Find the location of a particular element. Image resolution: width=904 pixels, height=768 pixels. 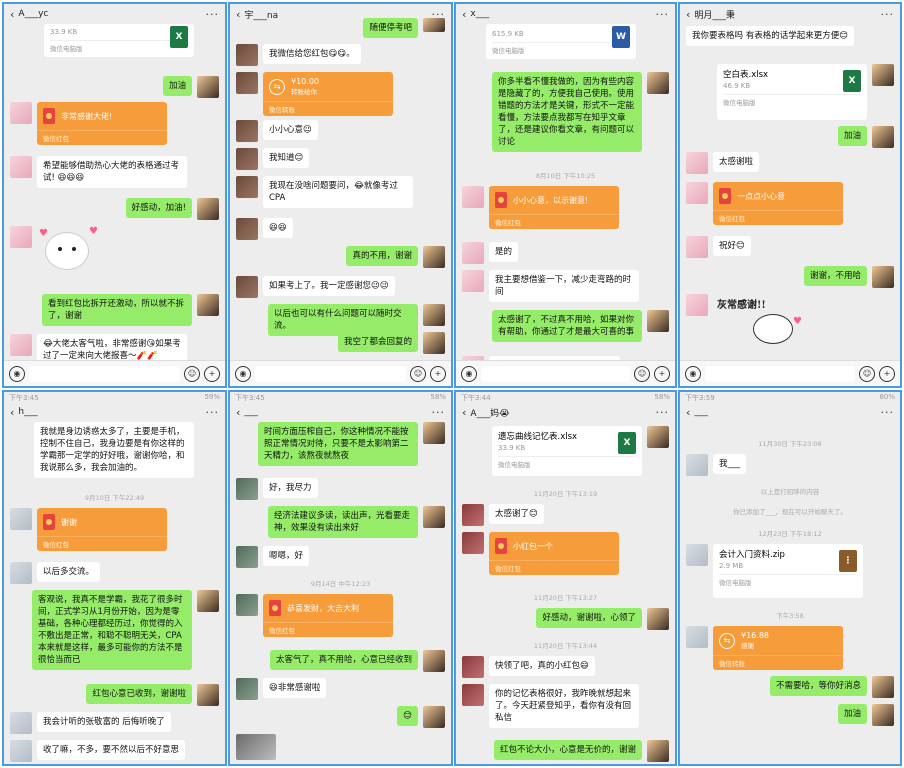

file-card: 33.9 KB 微信电脑版 X is located at coordinates (119, 40).